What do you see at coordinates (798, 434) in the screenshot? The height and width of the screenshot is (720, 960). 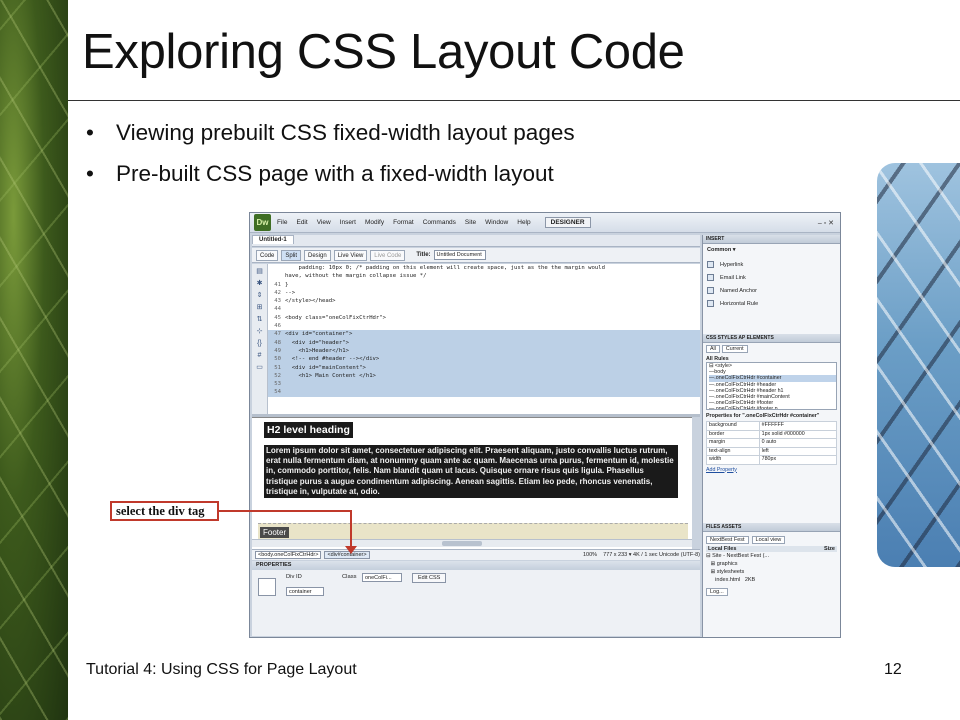 I see `css-property-value: 1px solid #000000` at bounding box center [798, 434].